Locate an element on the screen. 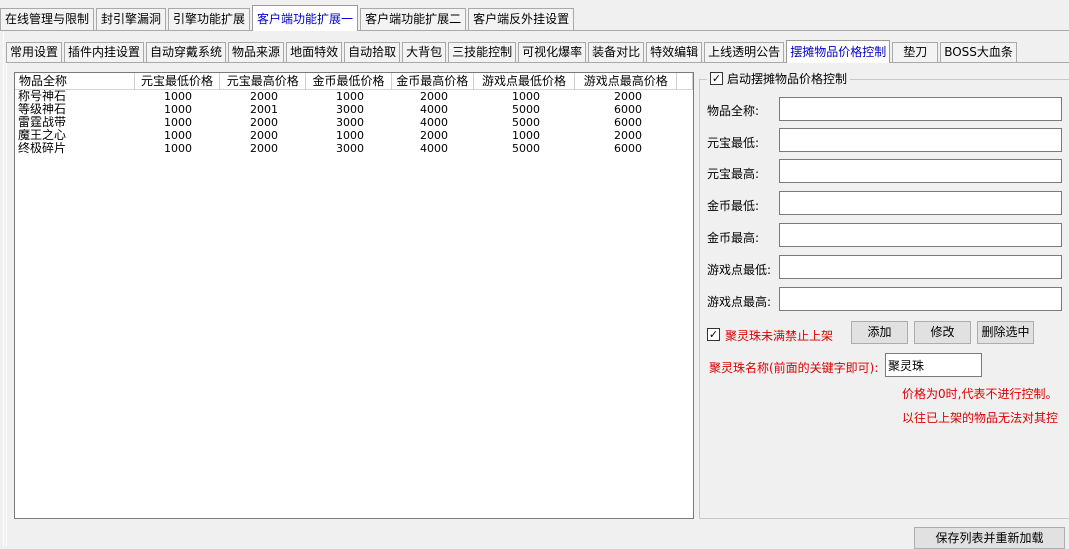 This screenshot has height=549, width=1069. label-gold-max: 金币最高: is located at coordinates (733, 238).